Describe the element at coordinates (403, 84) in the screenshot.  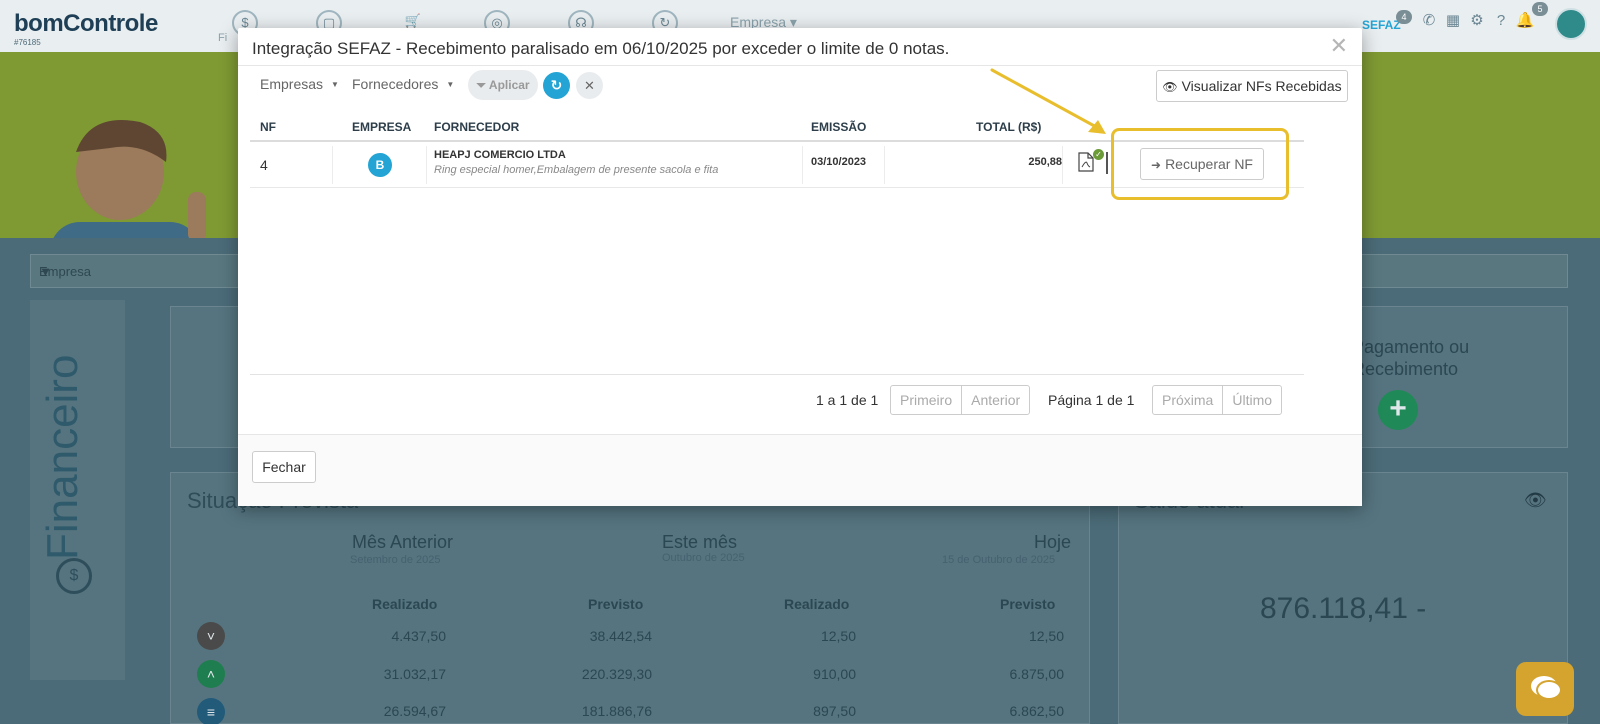
I see `fornecedores-filter-dropdown: Fornecedores ▼` at that location.